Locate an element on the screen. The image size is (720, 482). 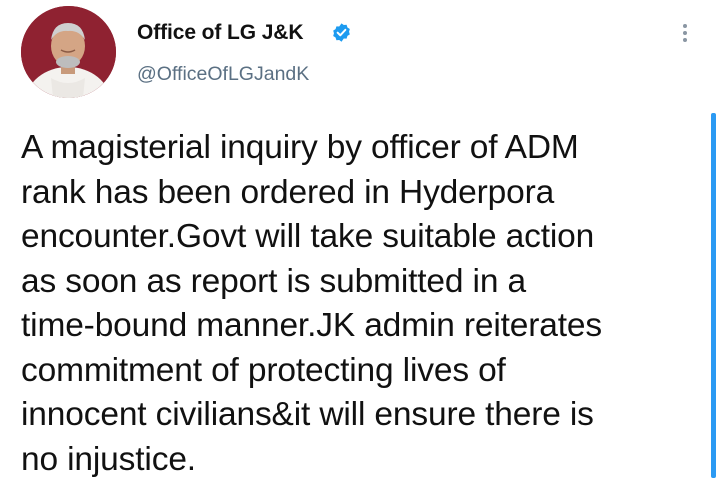
author-display-name: Office of LG J&K is located at coordinates (220, 33).